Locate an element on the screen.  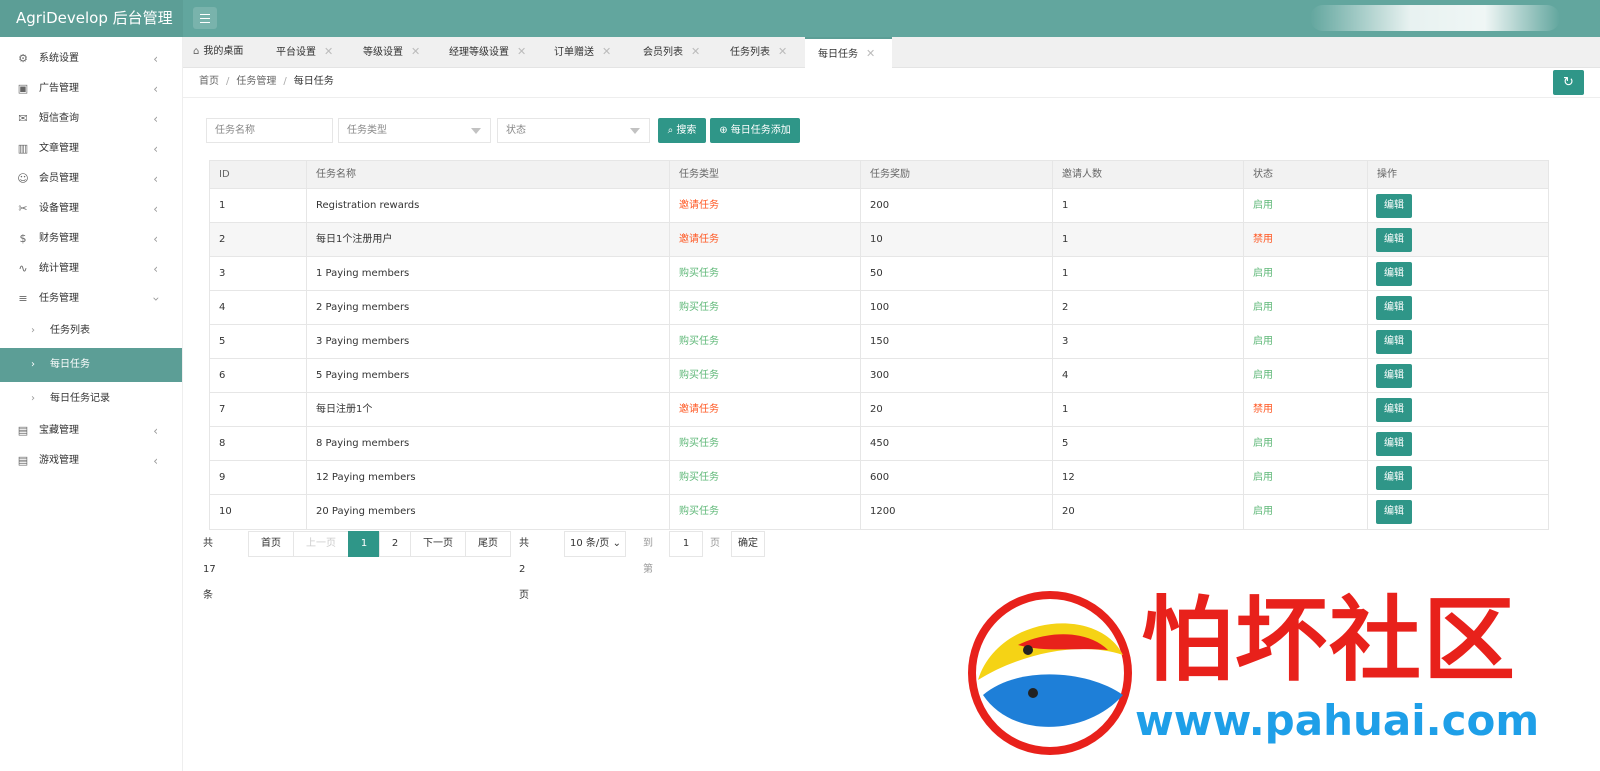
chevron-down-icon: ⌄ is located at coordinates (616, 543).